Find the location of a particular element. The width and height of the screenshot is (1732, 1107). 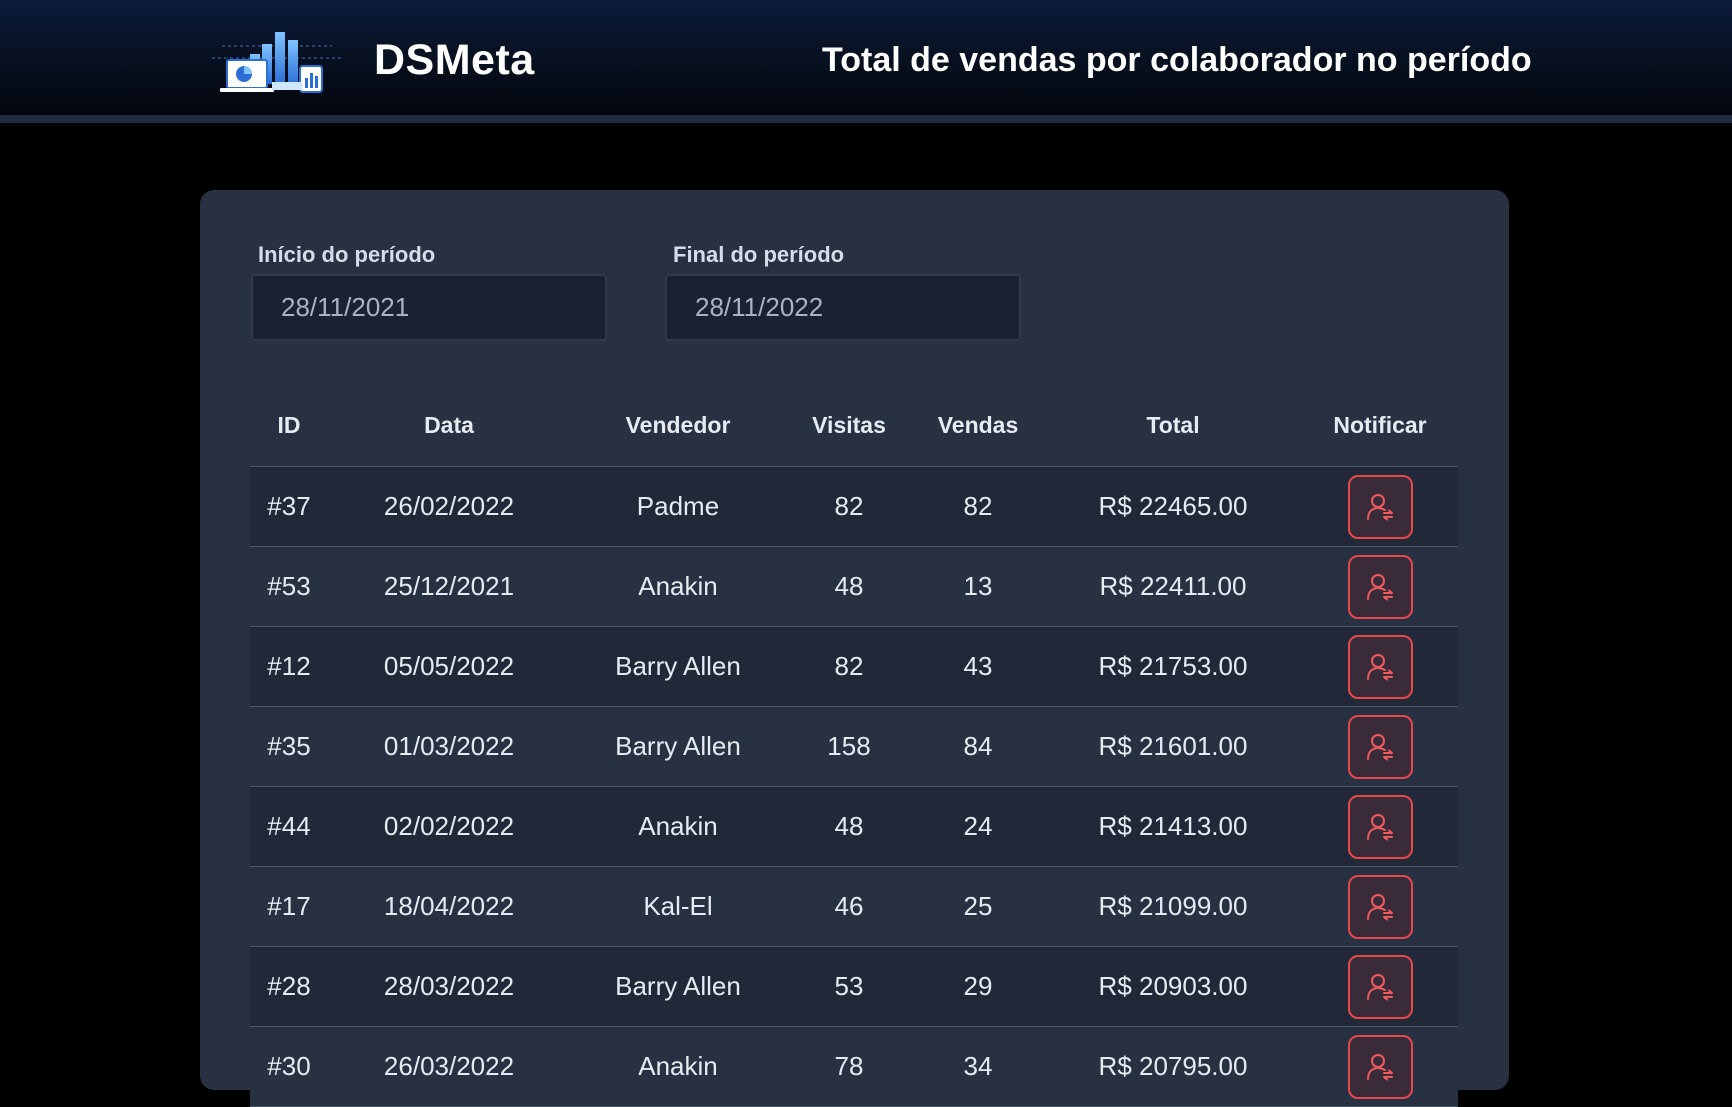

cell-date: 26/03/2022 is located at coordinates (449, 1066).